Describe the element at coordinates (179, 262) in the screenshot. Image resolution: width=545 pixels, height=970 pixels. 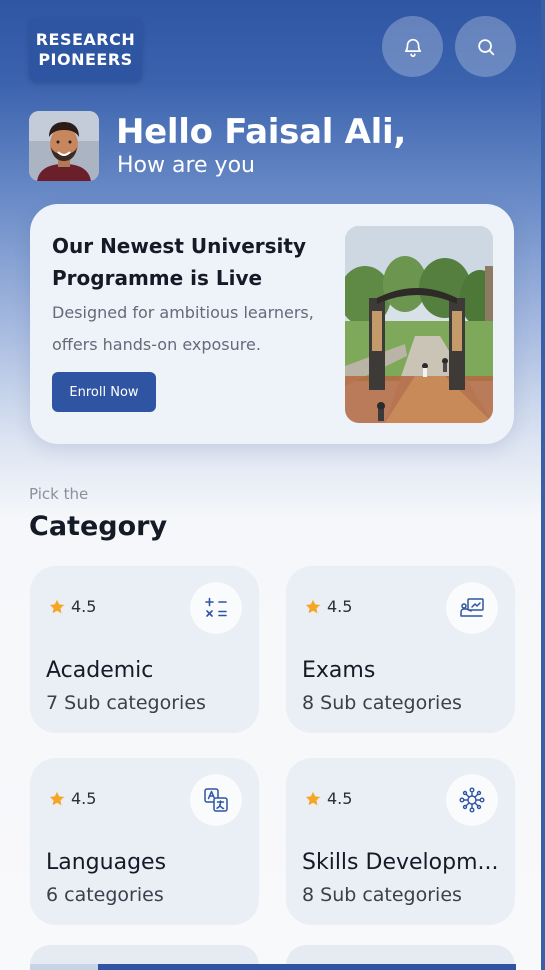
I see `promo-title: Our Newest University Programme is Live` at that location.